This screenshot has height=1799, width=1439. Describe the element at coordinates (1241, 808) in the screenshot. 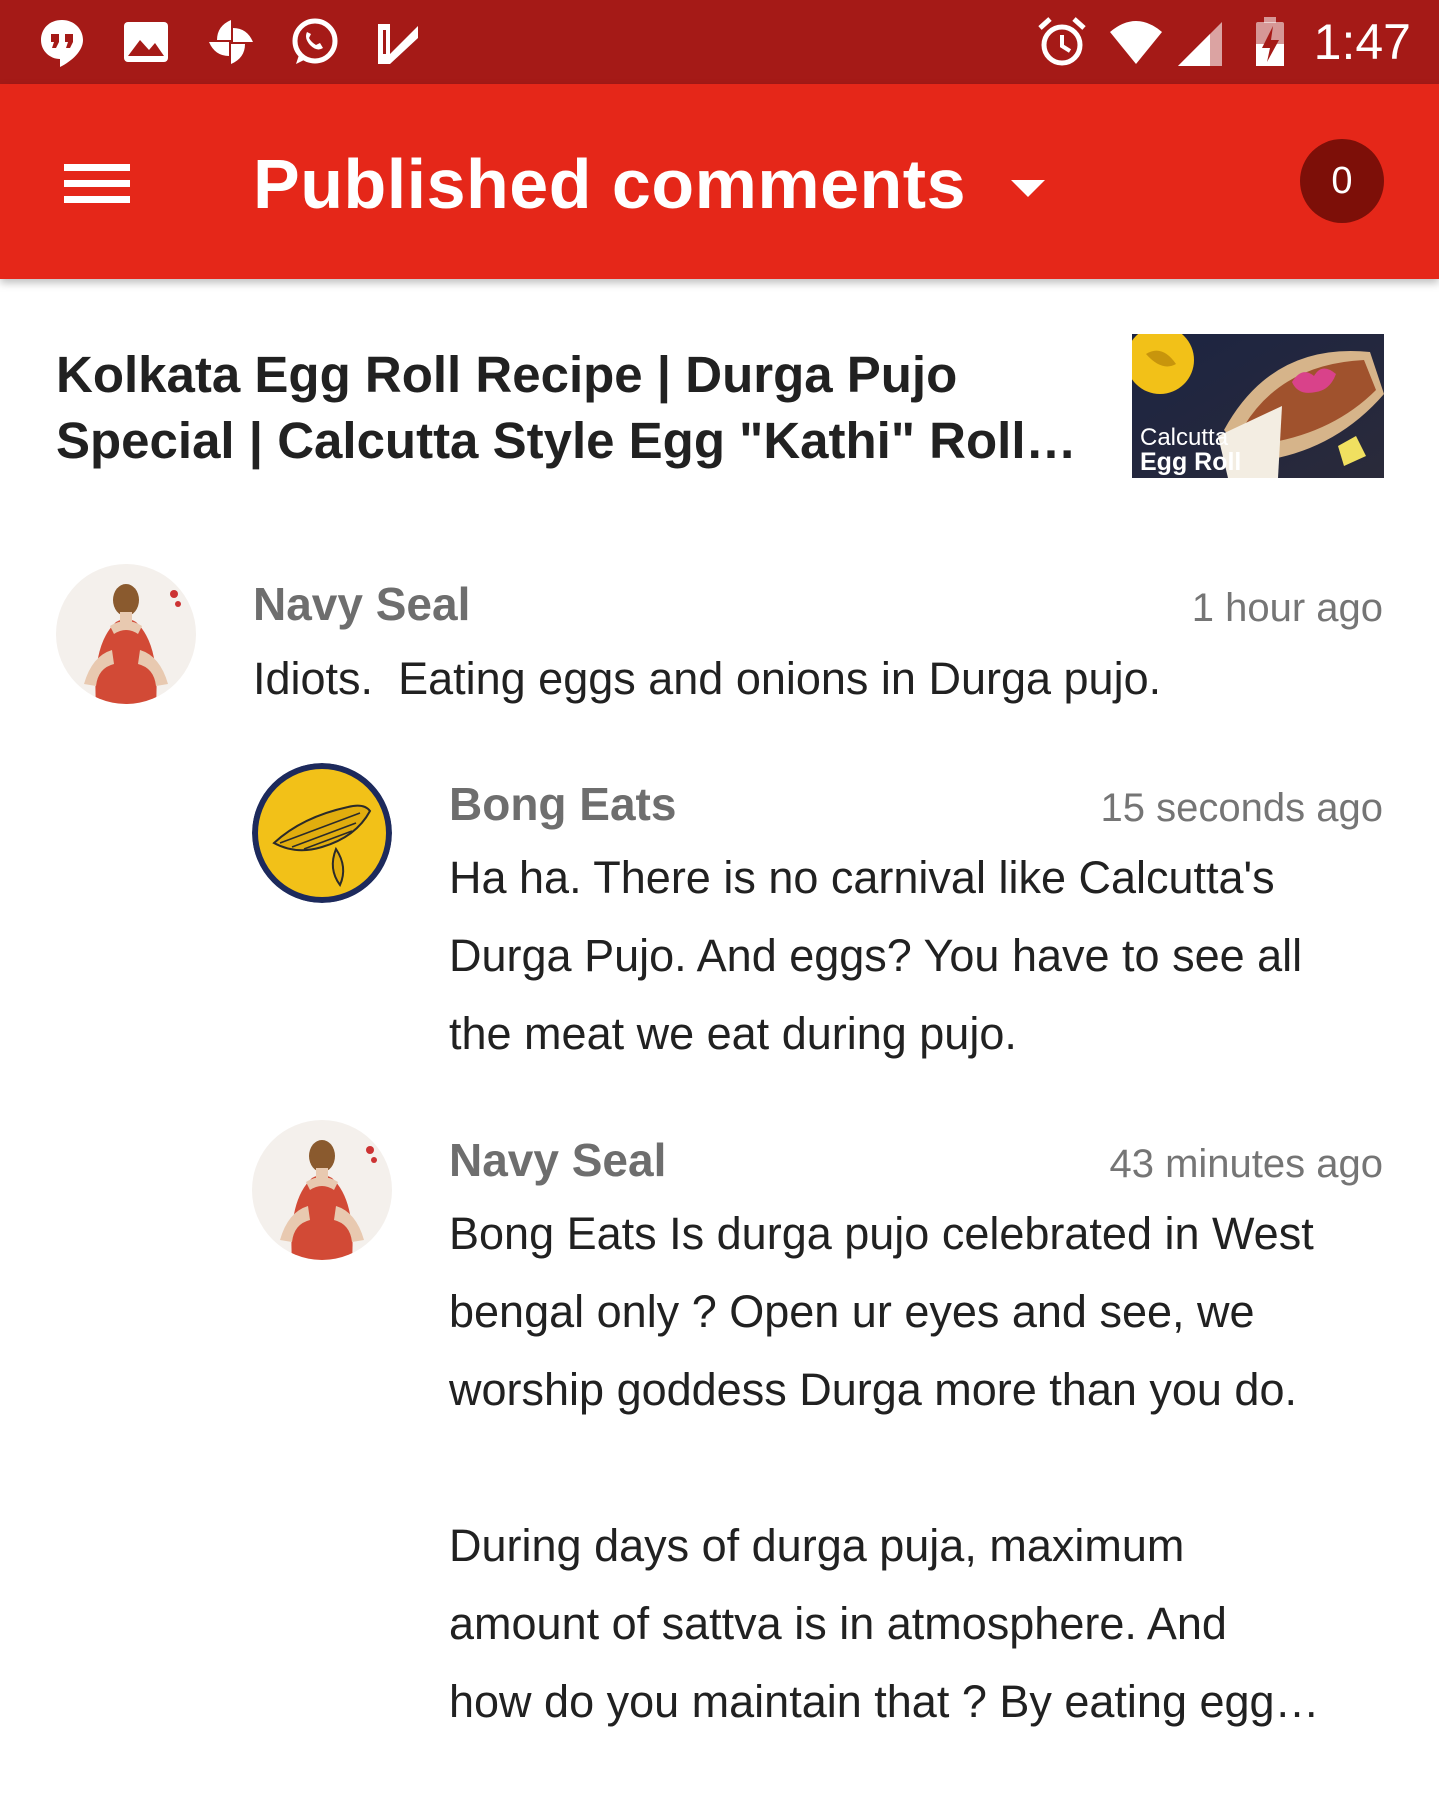

I see `reply-time: 15 seconds ago` at that location.